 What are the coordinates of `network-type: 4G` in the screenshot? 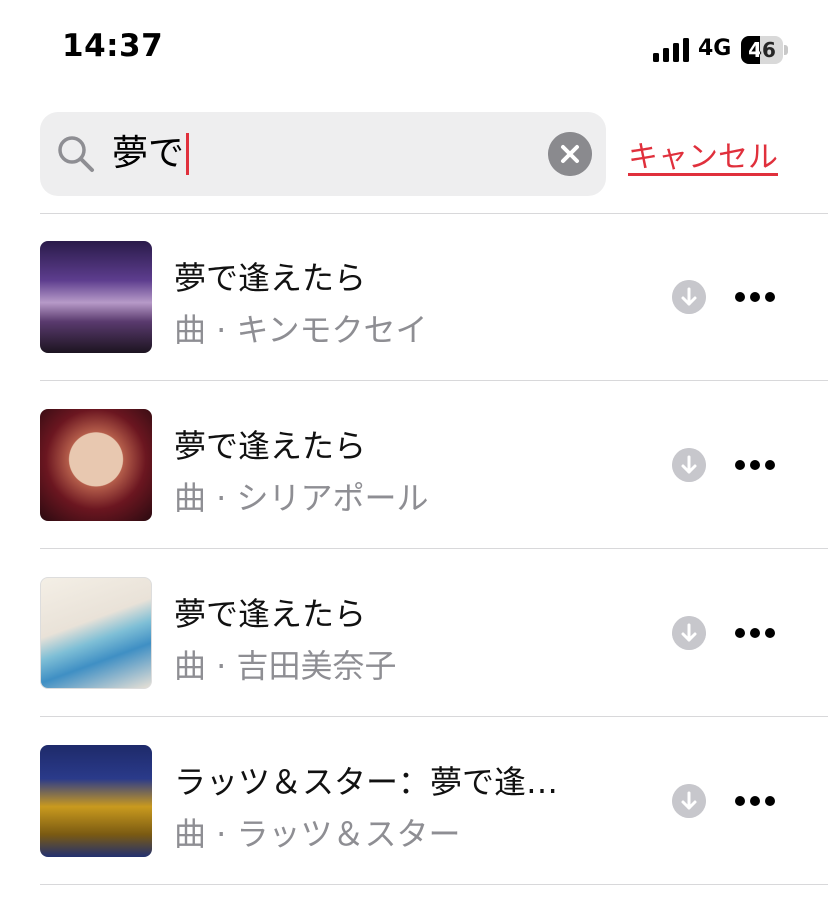 It's located at (715, 48).